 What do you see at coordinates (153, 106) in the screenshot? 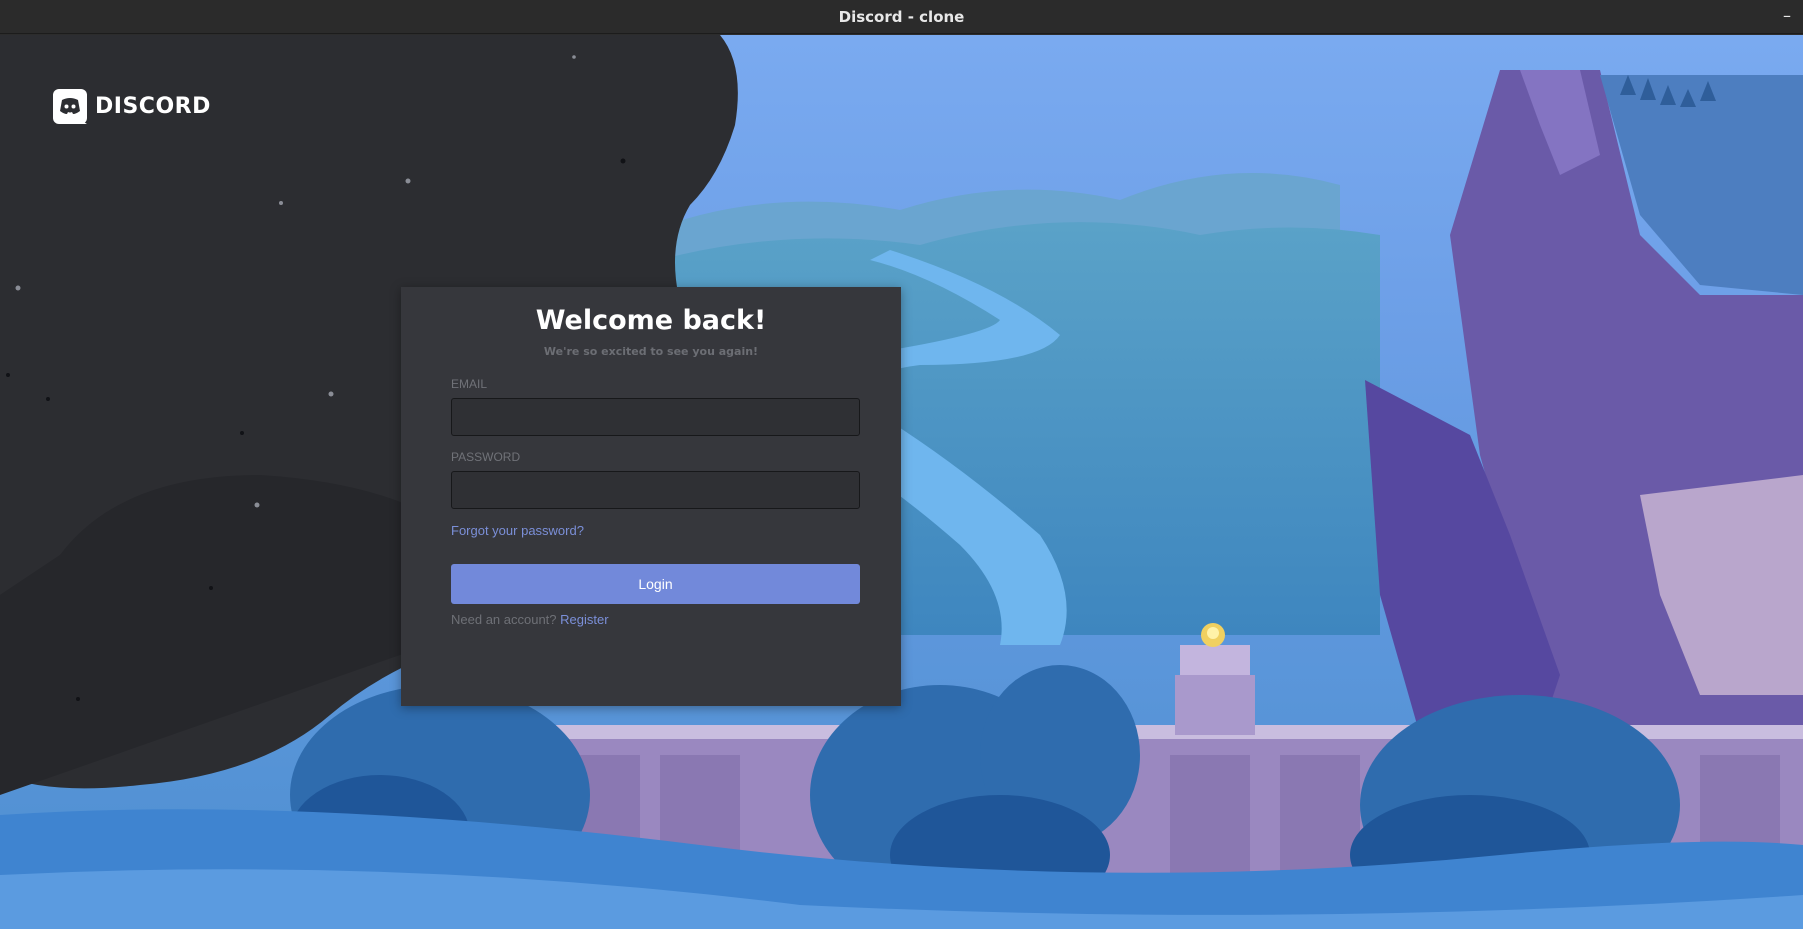
I see `discord-wordmark: DISCORD` at bounding box center [153, 106].